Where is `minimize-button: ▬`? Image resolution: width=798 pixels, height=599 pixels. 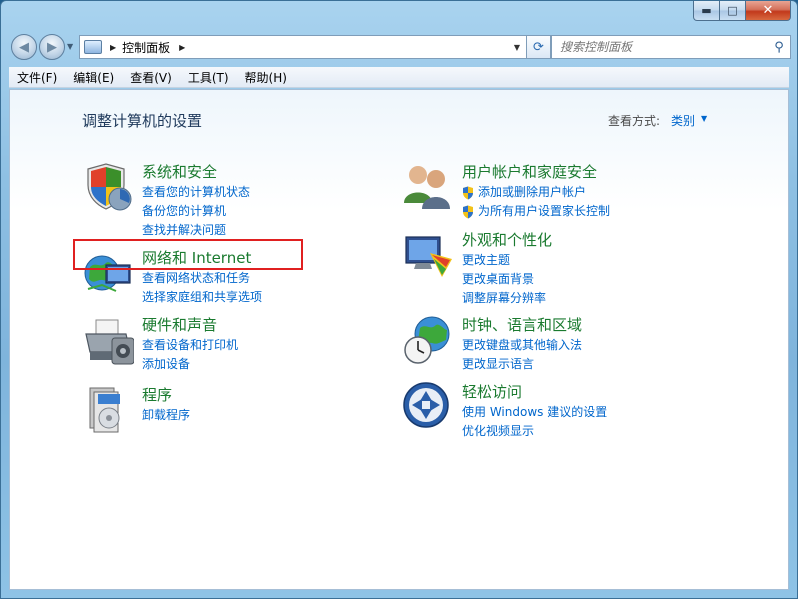
minimize-button: ▬ is located at coordinates (706, 11).